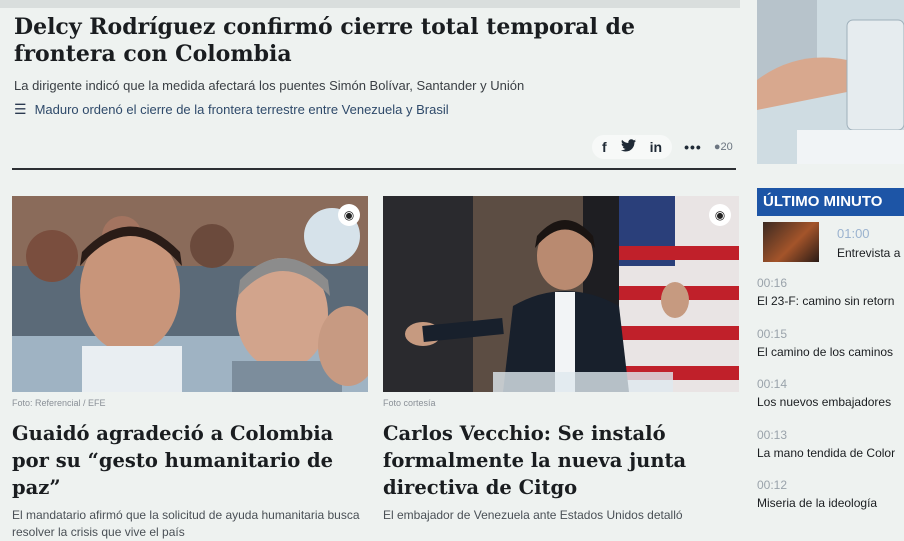 Image resolution: width=904 pixels, height=541 pixels. What do you see at coordinates (868, 253) in the screenshot?
I see `latest-title: Entrevista a` at bounding box center [868, 253].